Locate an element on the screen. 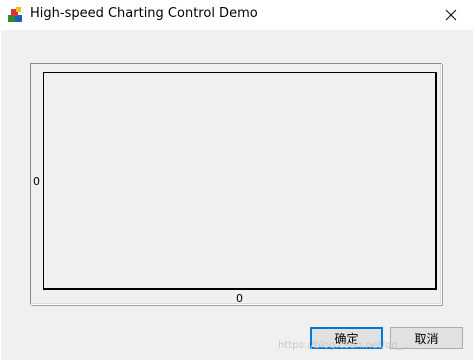  y-axis-label: 0 is located at coordinates (36, 181).